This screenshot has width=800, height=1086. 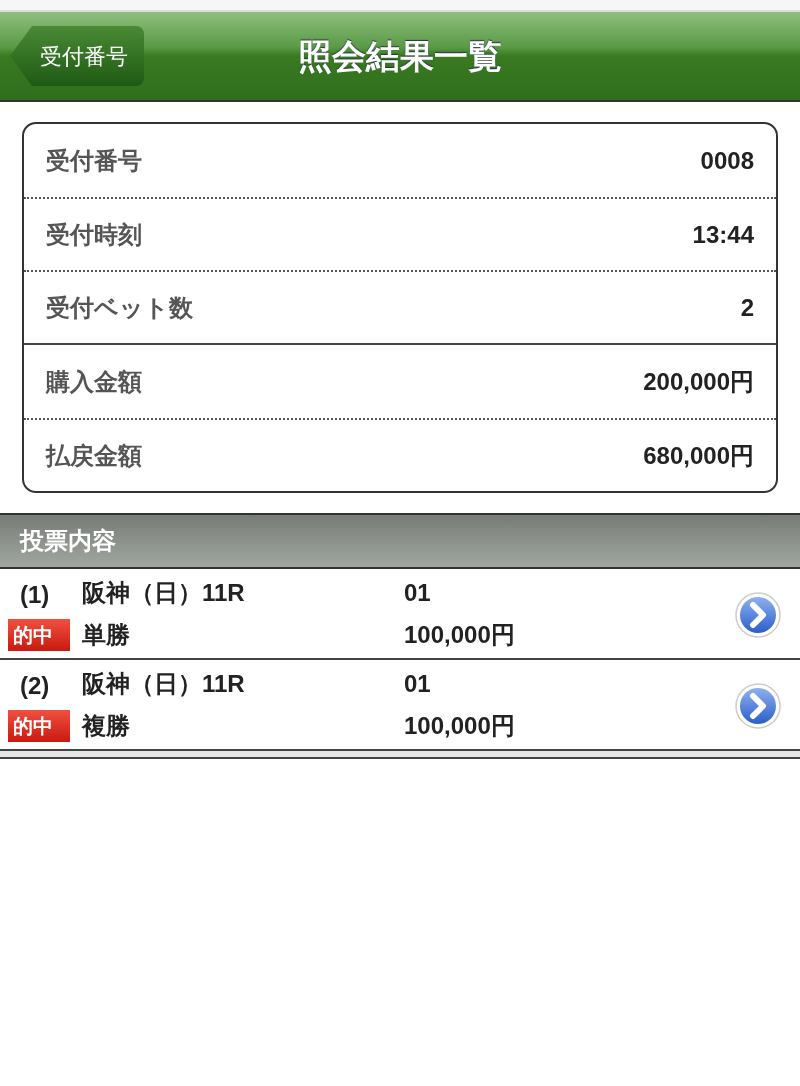 What do you see at coordinates (400, 614) in the screenshot?
I see `bet-row: (1) 的中 阪神（日）11R 単勝 01 100,000円` at bounding box center [400, 614].